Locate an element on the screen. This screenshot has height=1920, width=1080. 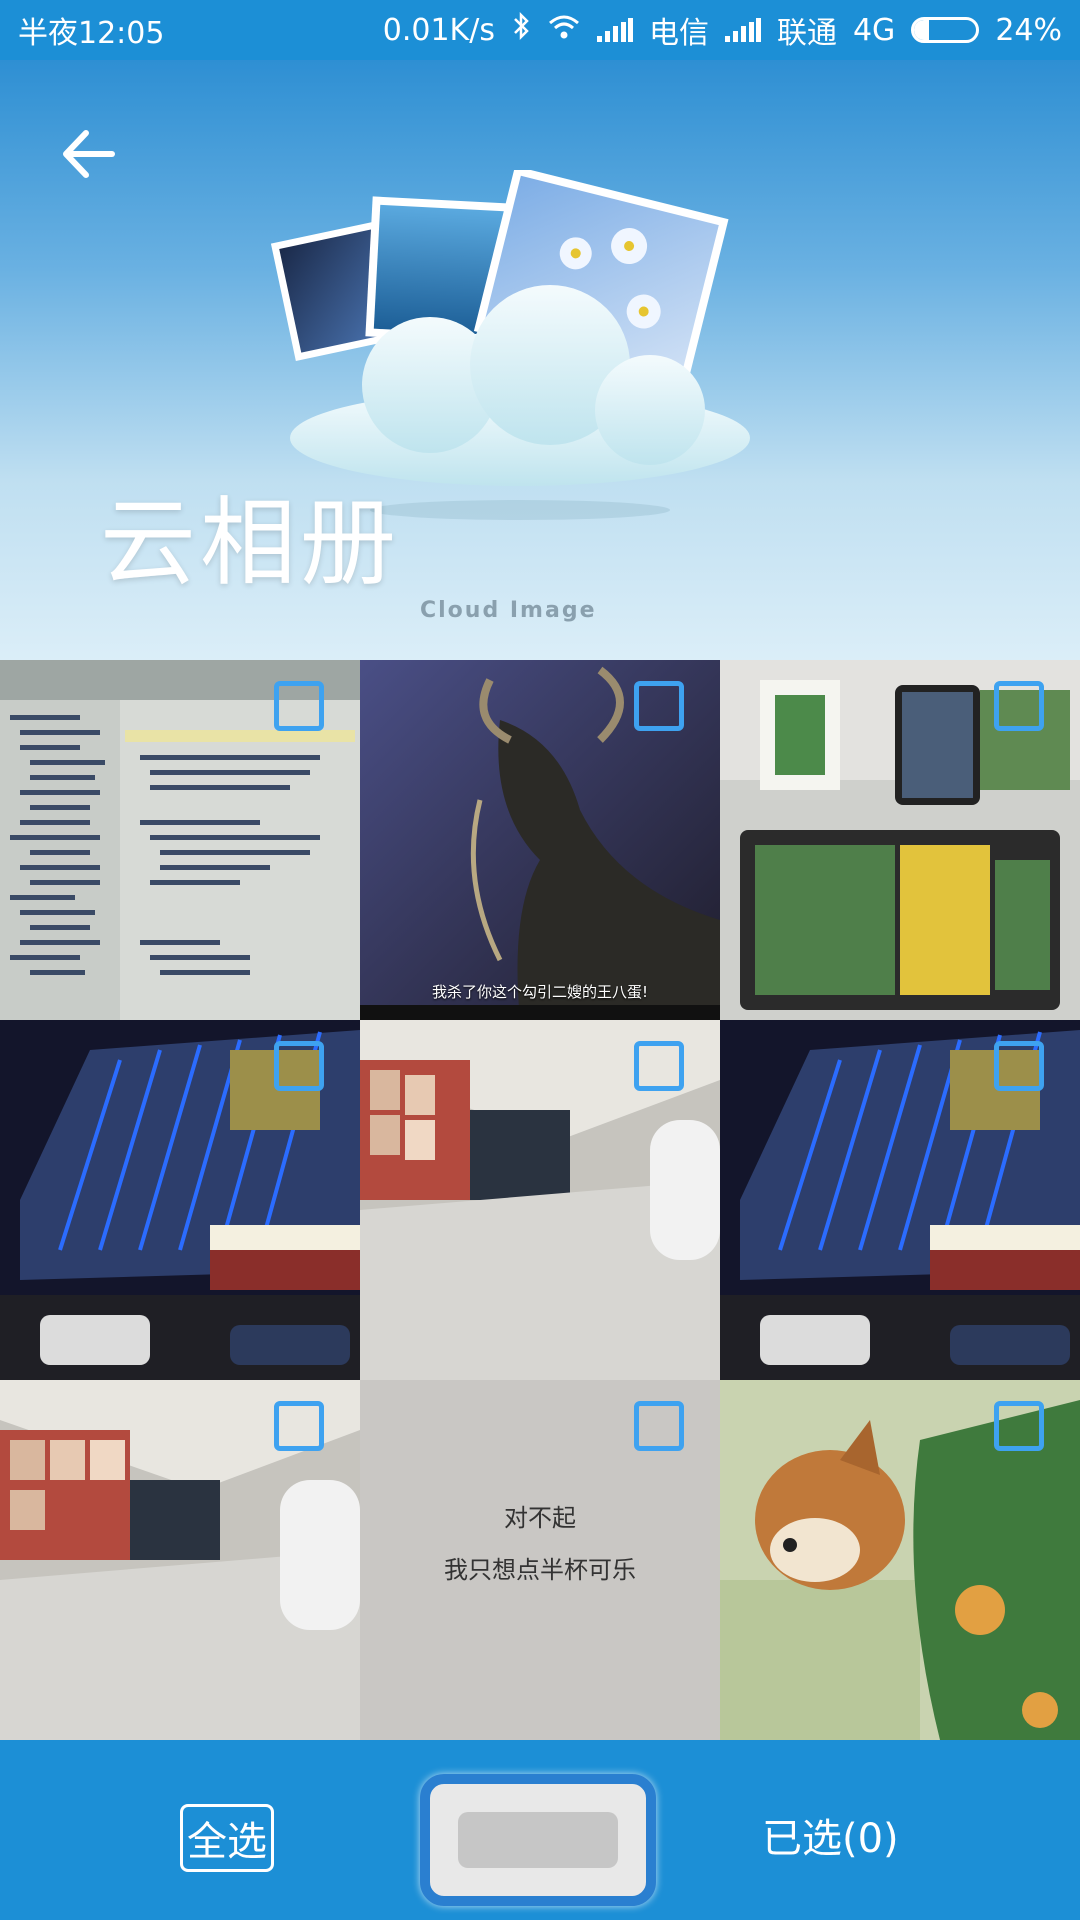
back-arrow-icon is located at coordinates (89, 154).